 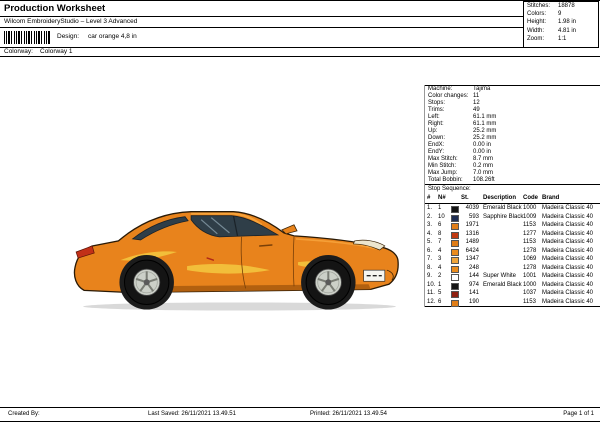 I want to click on stat-row: Width: 4.81 in, so click(x=561, y=31).